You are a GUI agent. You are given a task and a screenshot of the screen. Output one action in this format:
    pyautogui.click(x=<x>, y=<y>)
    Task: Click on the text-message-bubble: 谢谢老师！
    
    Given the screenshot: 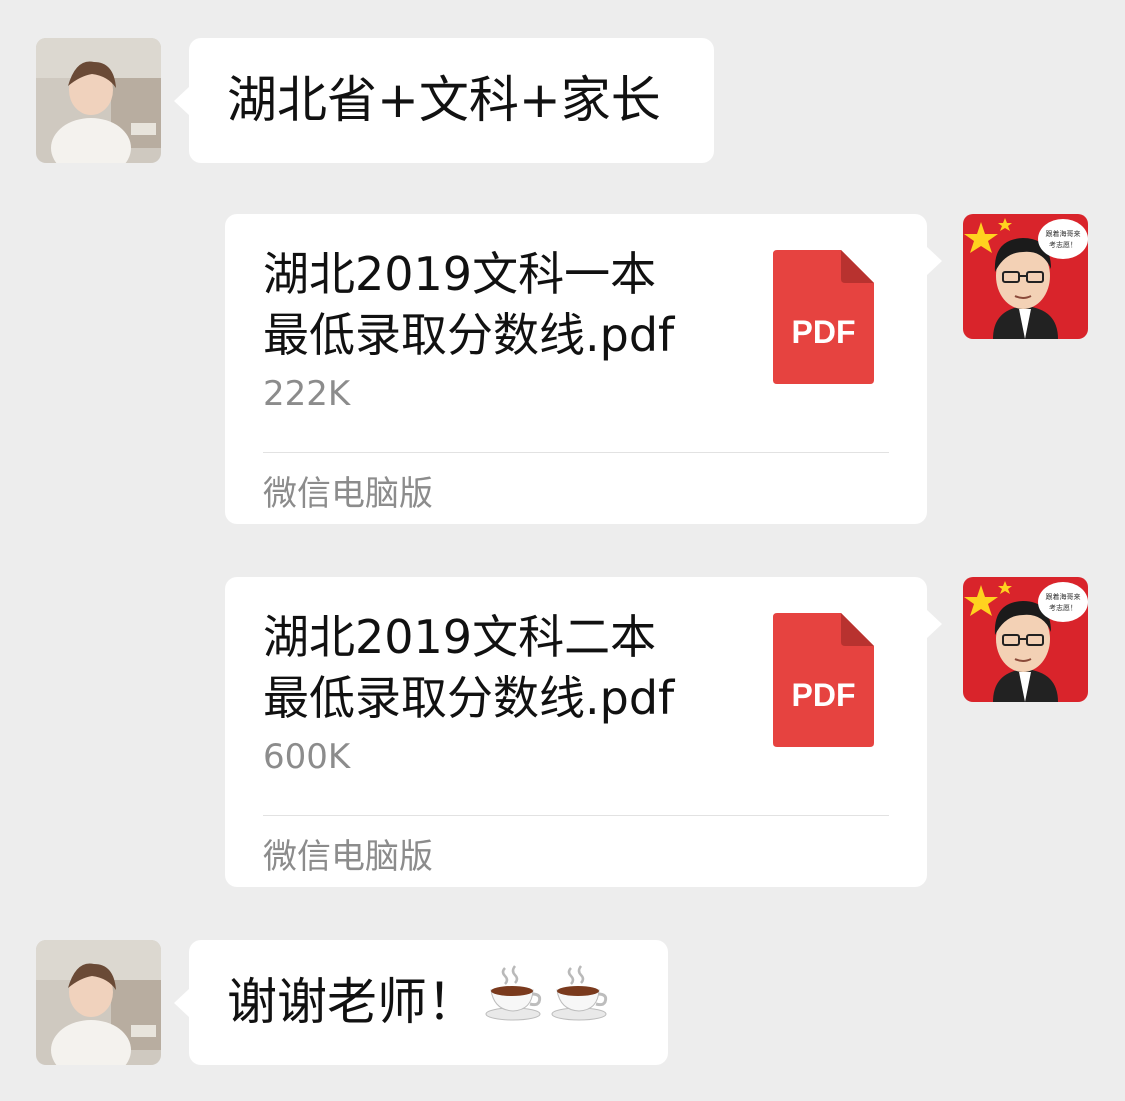 What is the action you would take?
    pyautogui.click(x=421, y=1002)
    